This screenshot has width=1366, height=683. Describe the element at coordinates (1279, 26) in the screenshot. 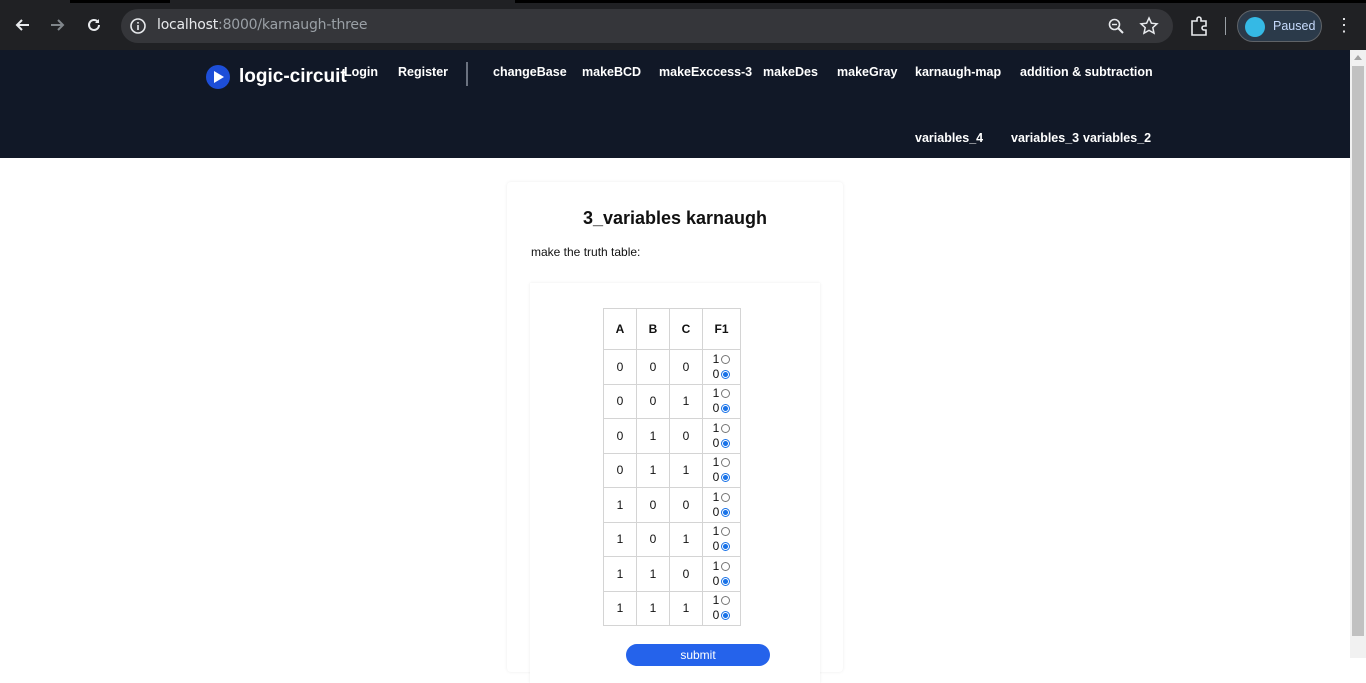

I see `profile-button: Paused` at that location.